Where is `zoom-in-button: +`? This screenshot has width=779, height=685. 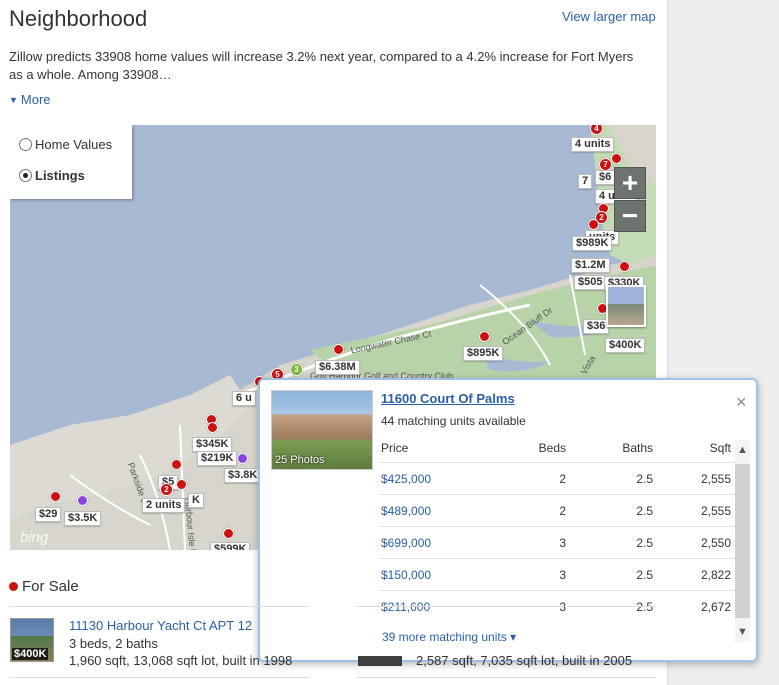
zoom-in-button: + is located at coordinates (630, 183).